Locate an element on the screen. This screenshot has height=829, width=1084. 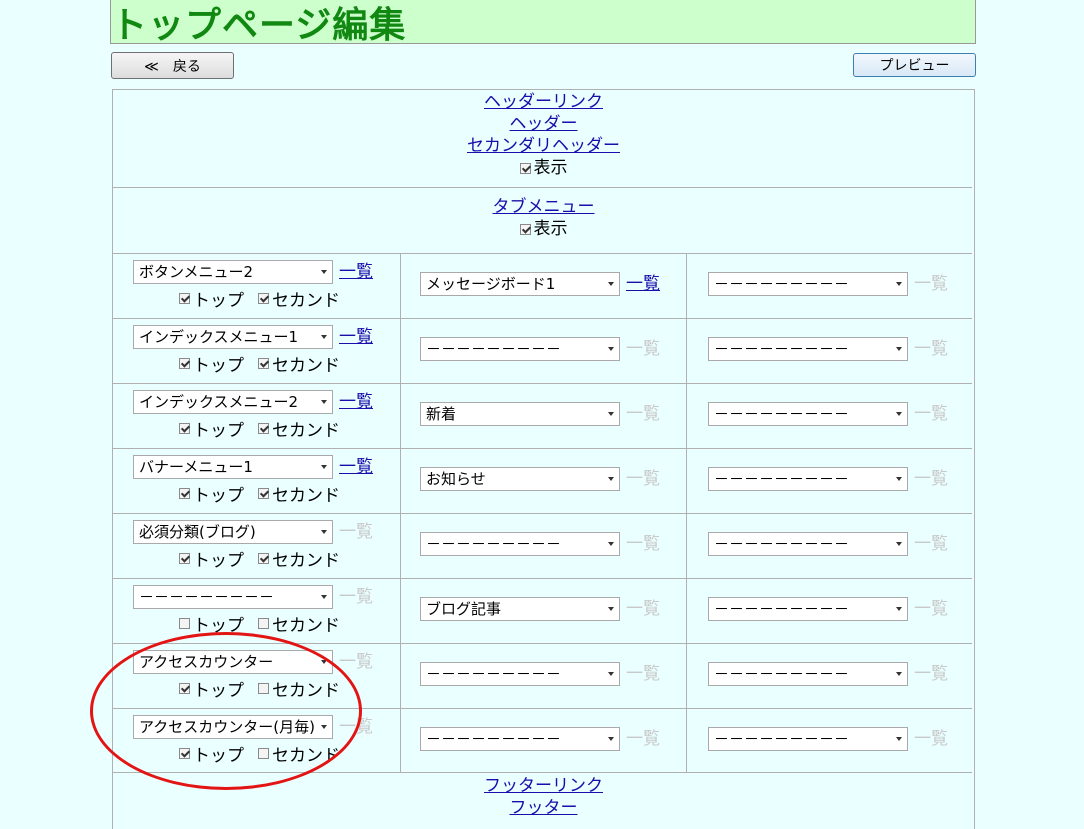
widget-select: ボタンメニュー2 is located at coordinates (233, 272).